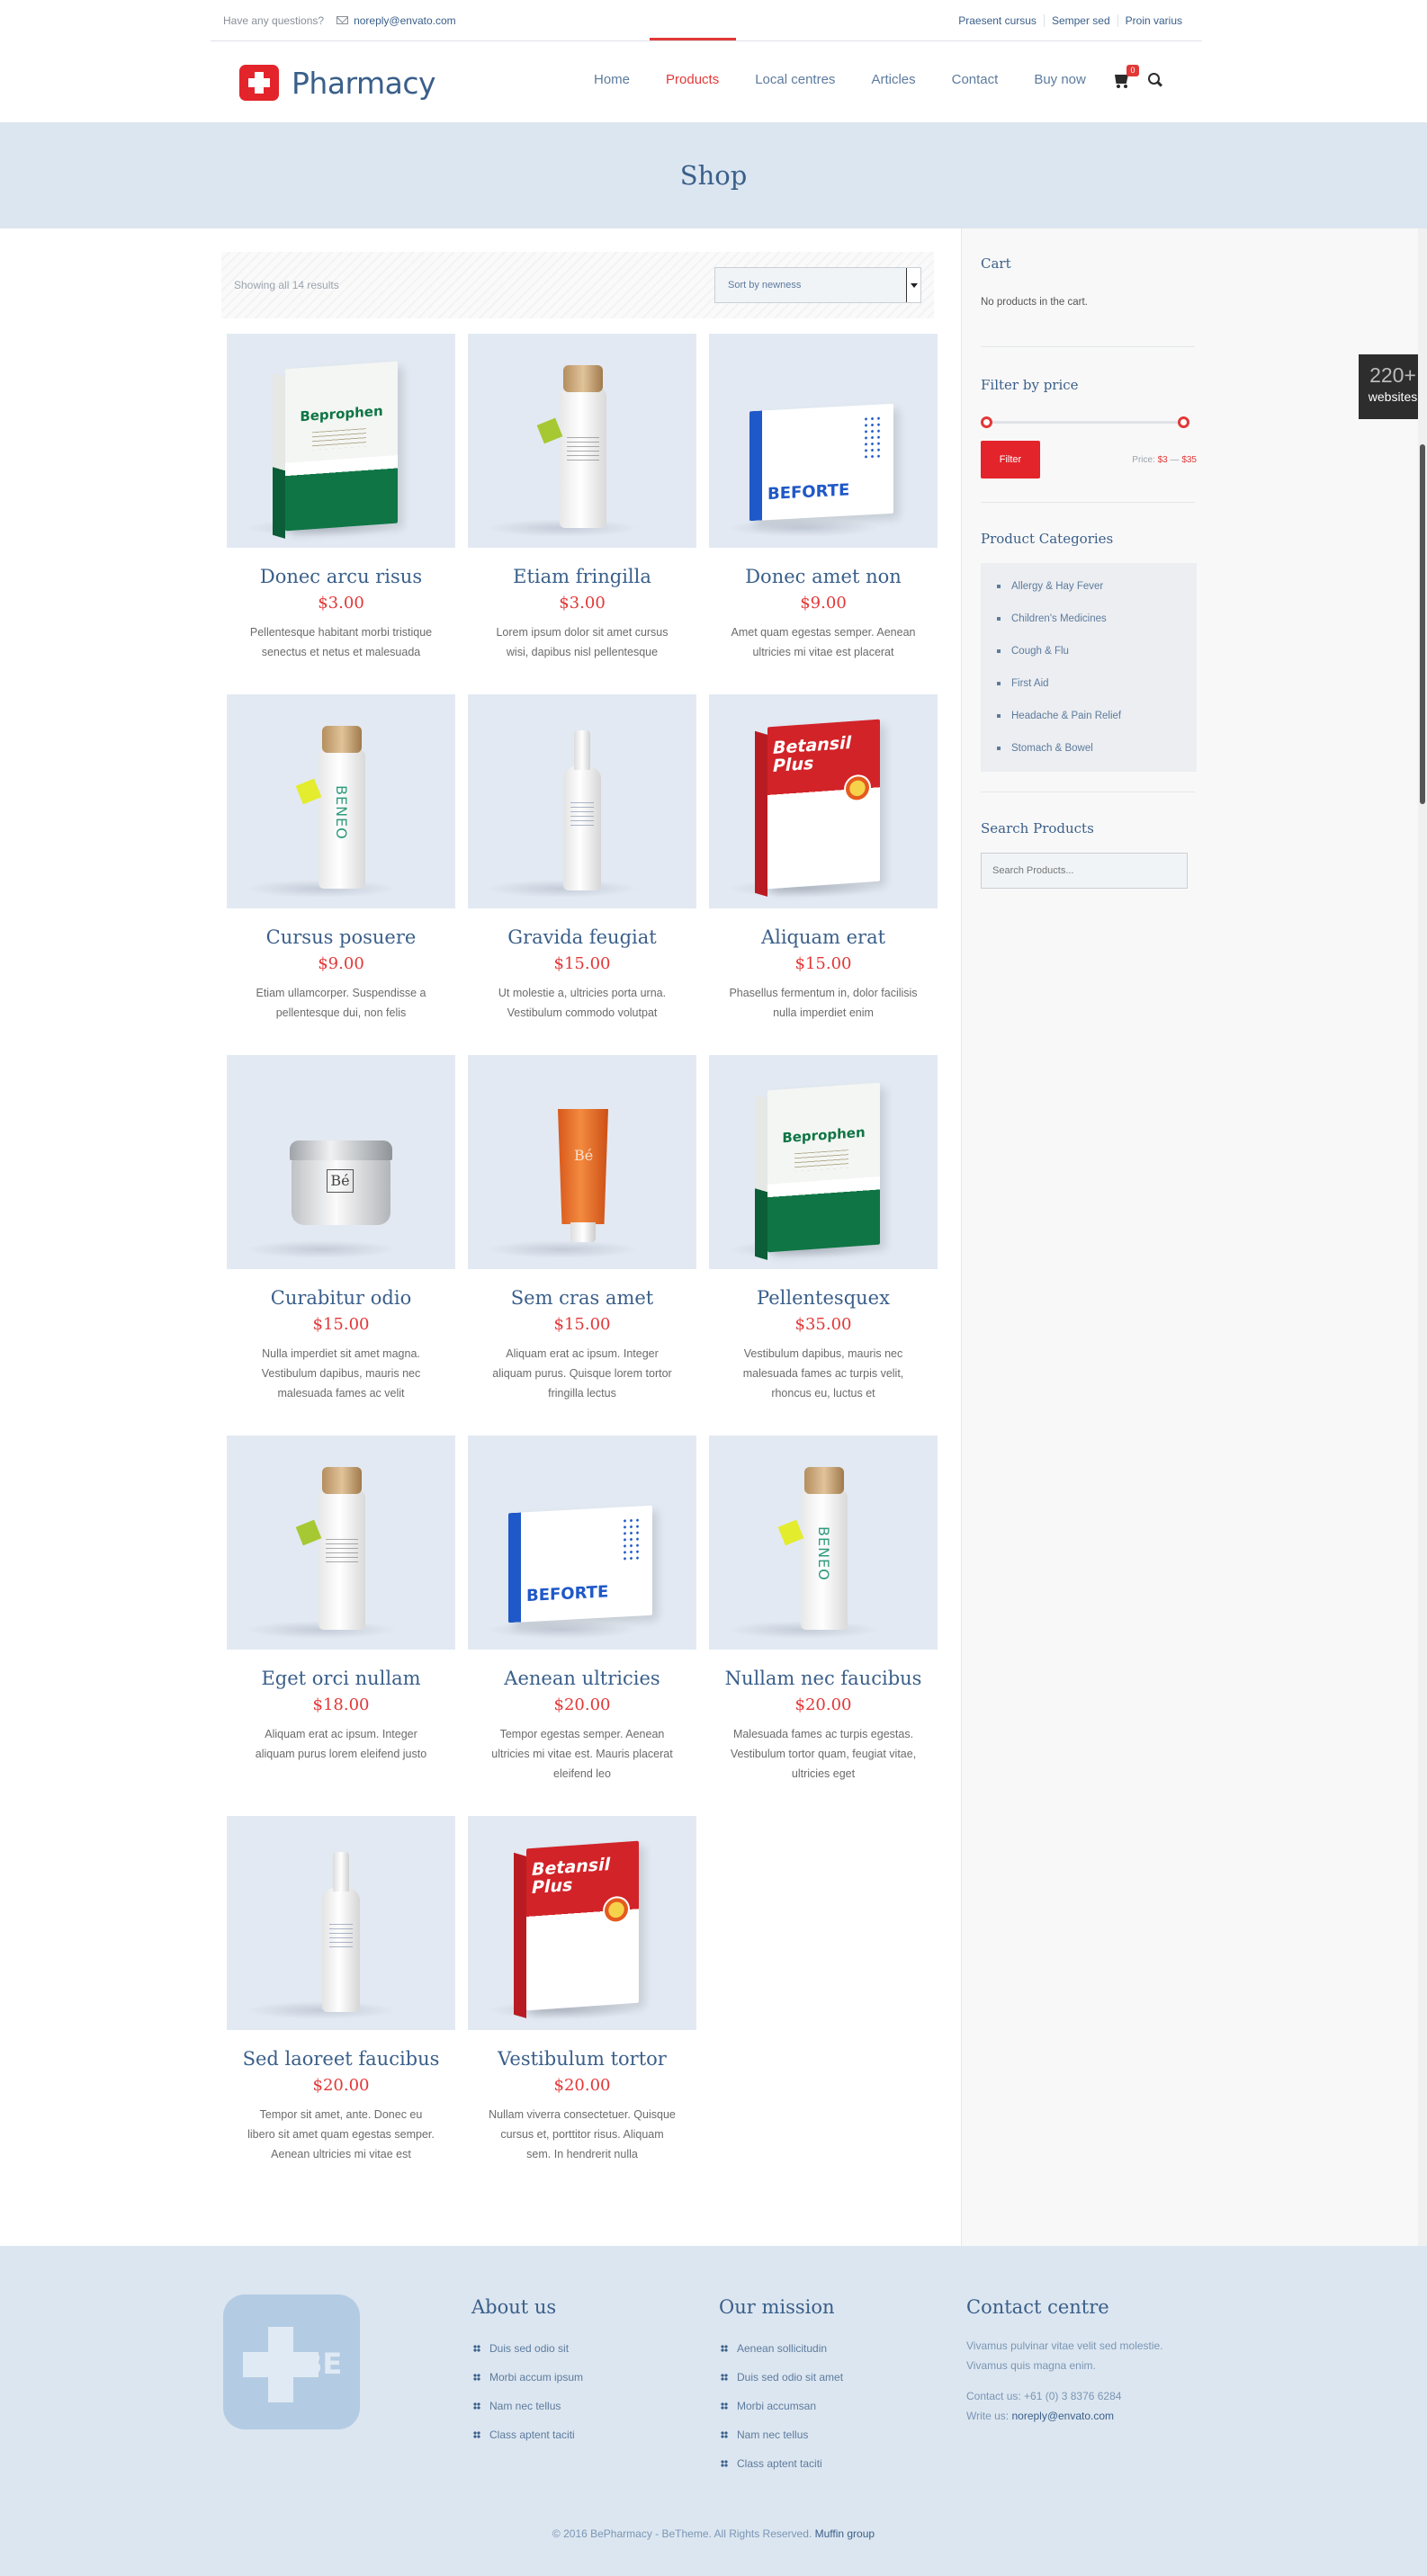 This screenshot has width=1427, height=2576. Describe the element at coordinates (823, 576) in the screenshot. I see `product-name: Donec amet non` at that location.